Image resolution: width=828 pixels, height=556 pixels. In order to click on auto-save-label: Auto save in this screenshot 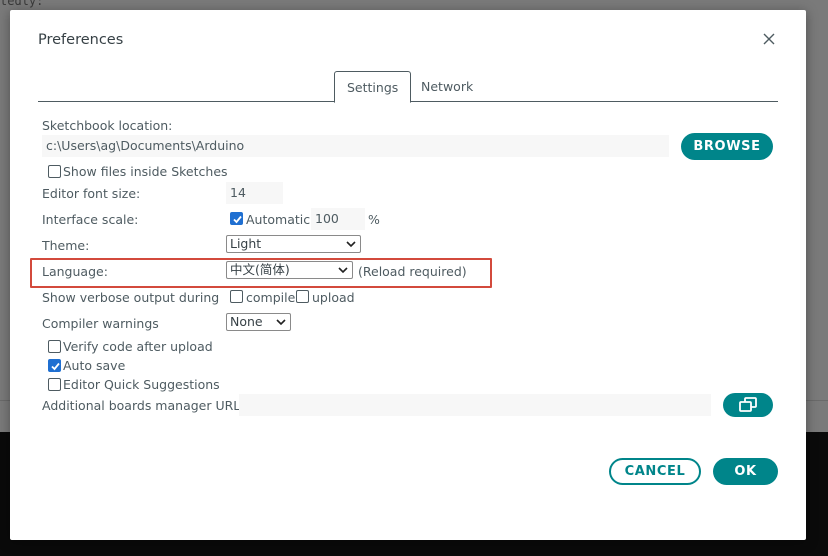, I will do `click(94, 365)`.